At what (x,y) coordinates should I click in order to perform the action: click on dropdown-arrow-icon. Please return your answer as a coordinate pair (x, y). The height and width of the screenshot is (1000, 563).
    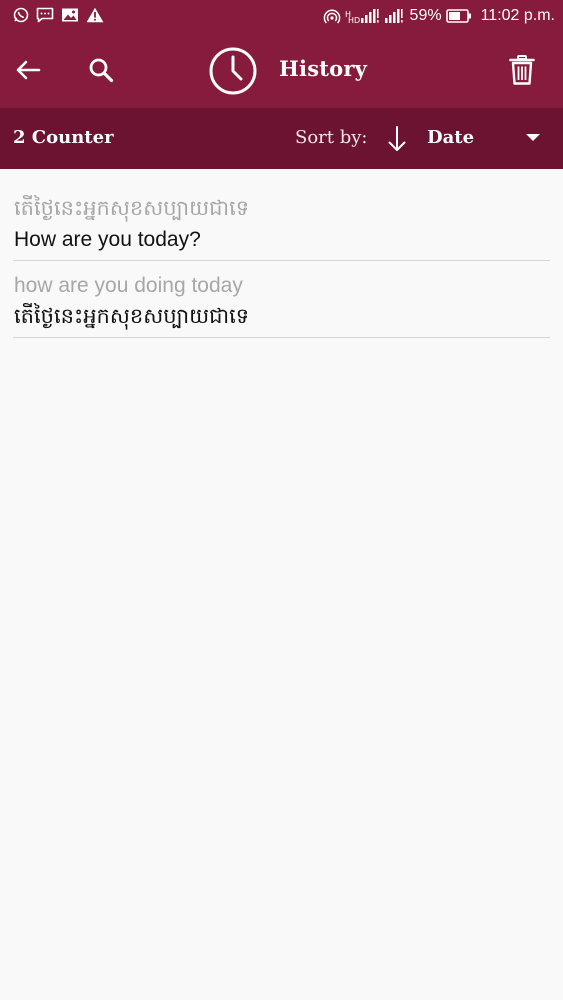
    Looking at the image, I should click on (533, 137).